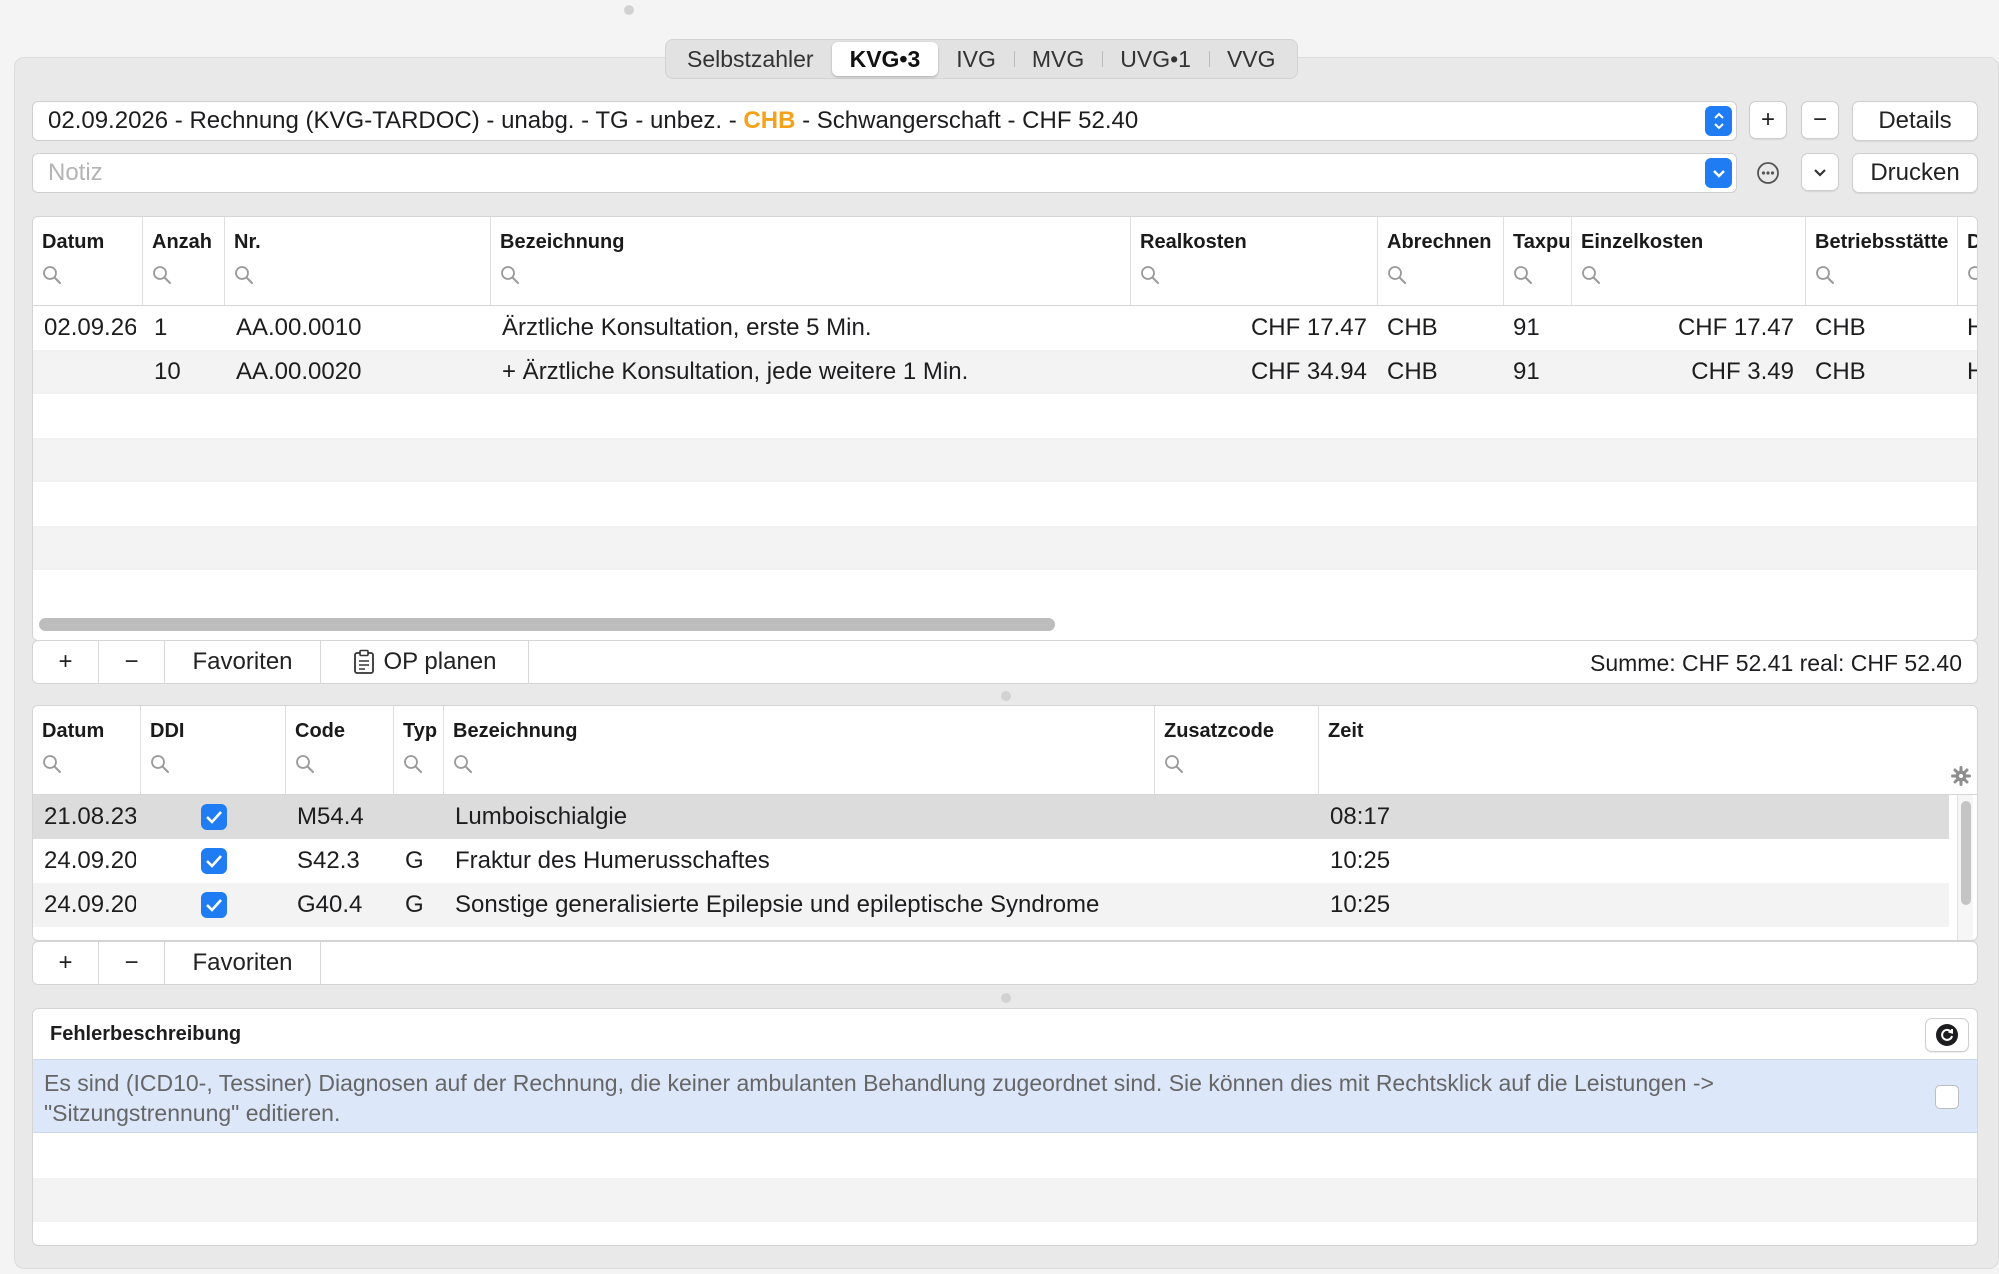 This screenshot has height=1274, width=1999. What do you see at coordinates (1961, 778) in the screenshot?
I see `gear-icon` at bounding box center [1961, 778].